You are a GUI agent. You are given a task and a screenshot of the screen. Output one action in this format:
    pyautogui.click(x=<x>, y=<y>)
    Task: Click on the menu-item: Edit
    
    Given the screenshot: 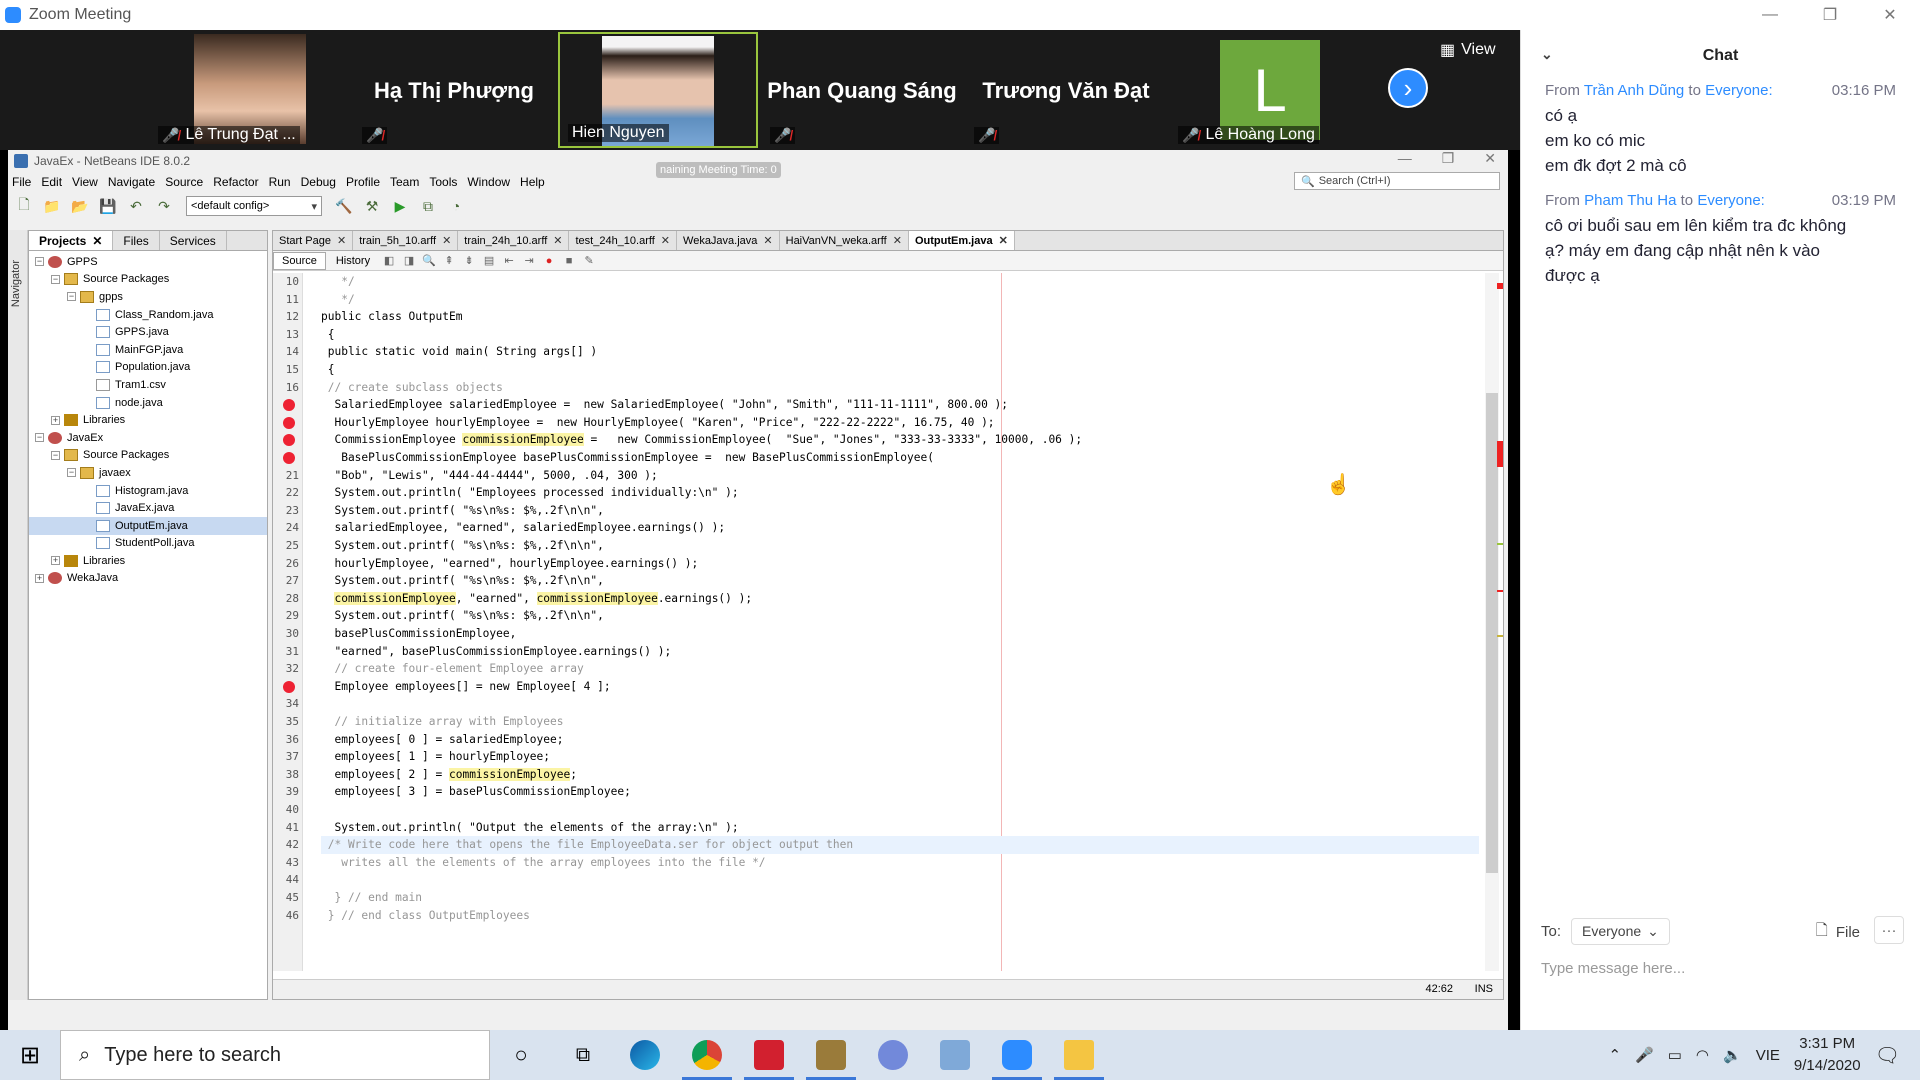 What is the action you would take?
    pyautogui.click(x=51, y=182)
    